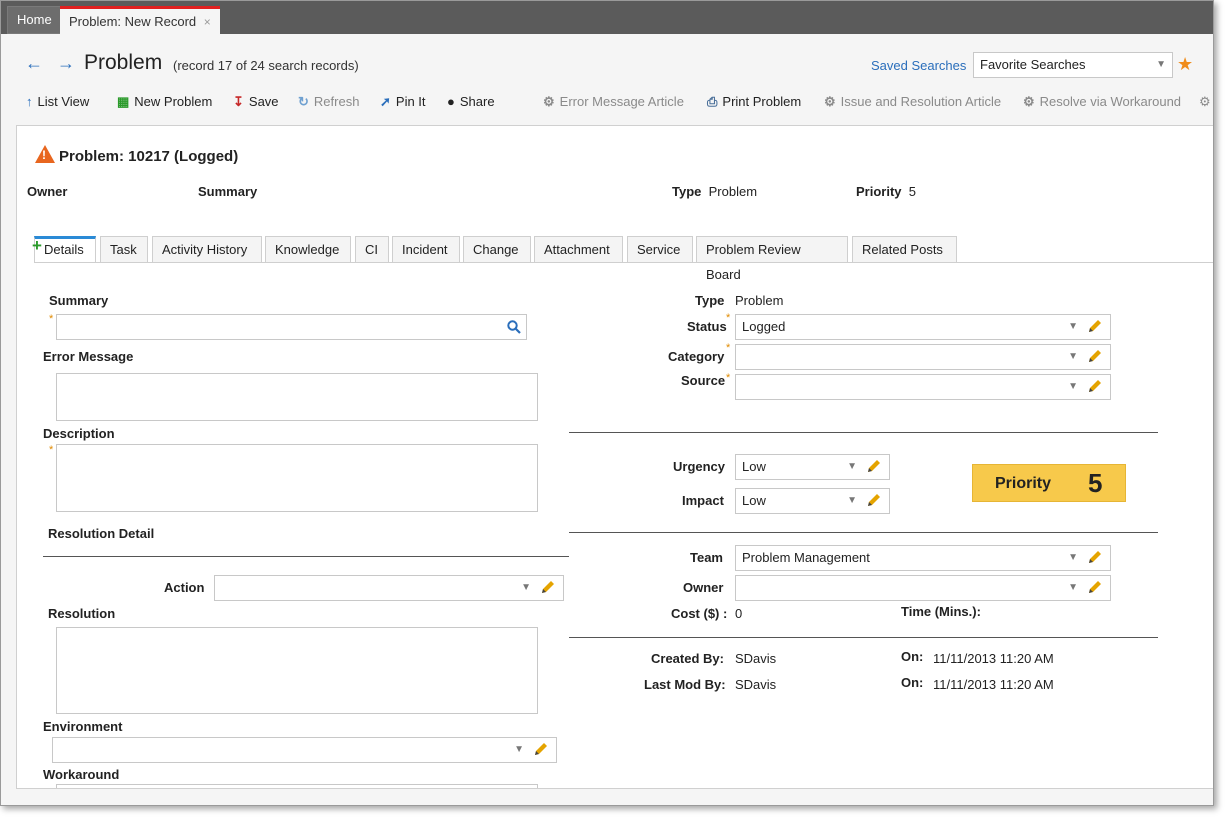 Image resolution: width=1227 pixels, height=818 pixels. I want to click on impact-value: Low, so click(754, 500).